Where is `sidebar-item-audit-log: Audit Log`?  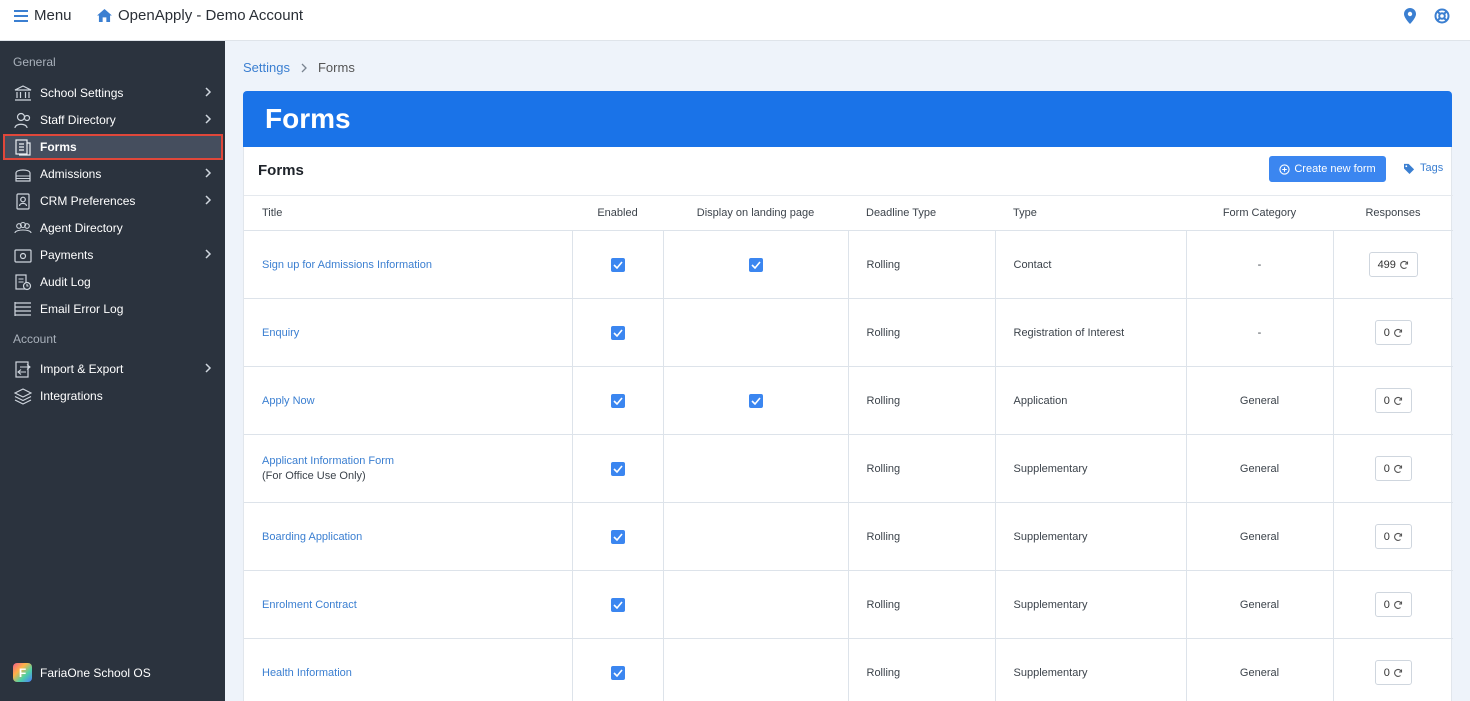 sidebar-item-audit-log: Audit Log is located at coordinates (116, 282).